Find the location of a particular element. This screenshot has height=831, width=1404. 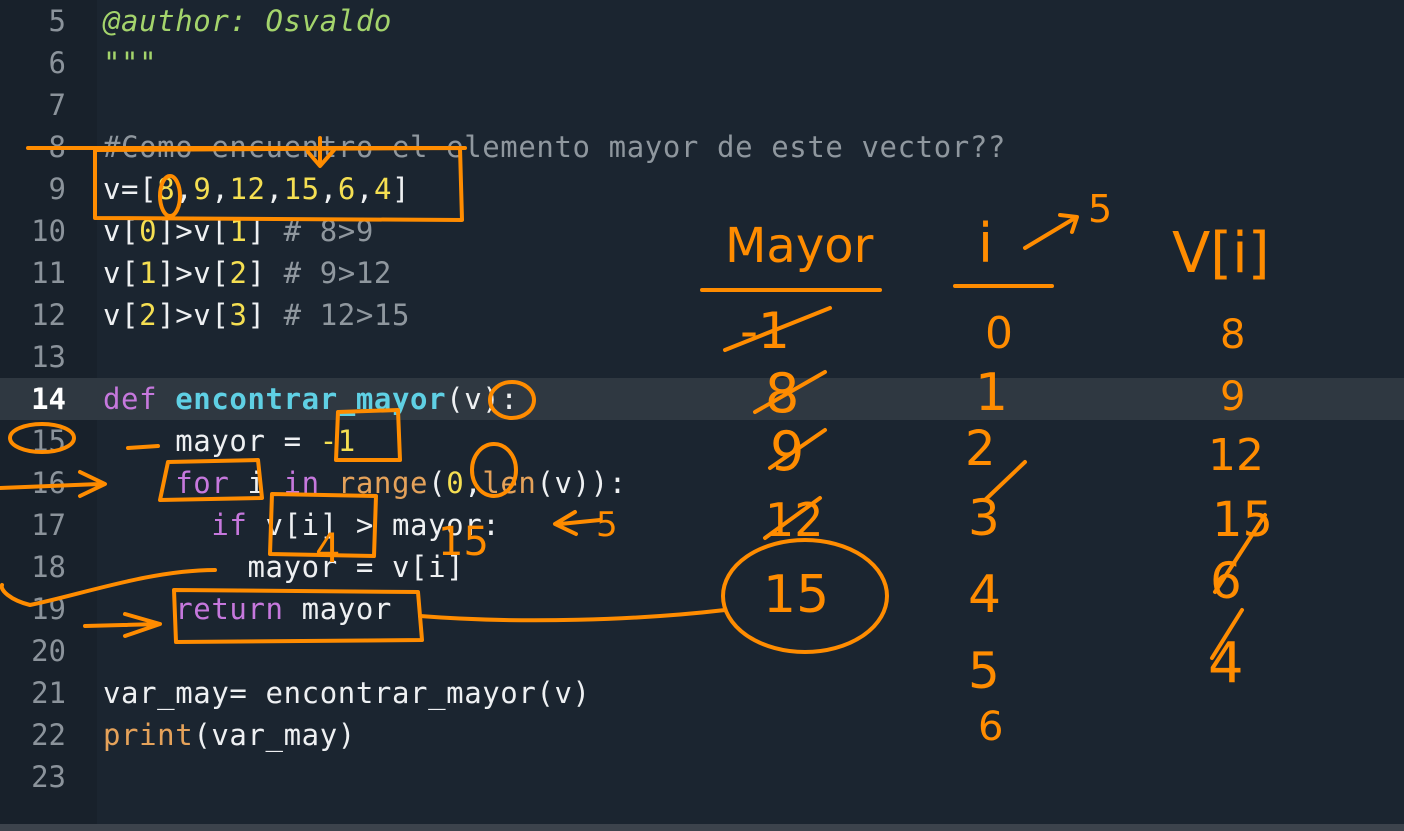

line-number: 12 is located at coordinates (48, 315).